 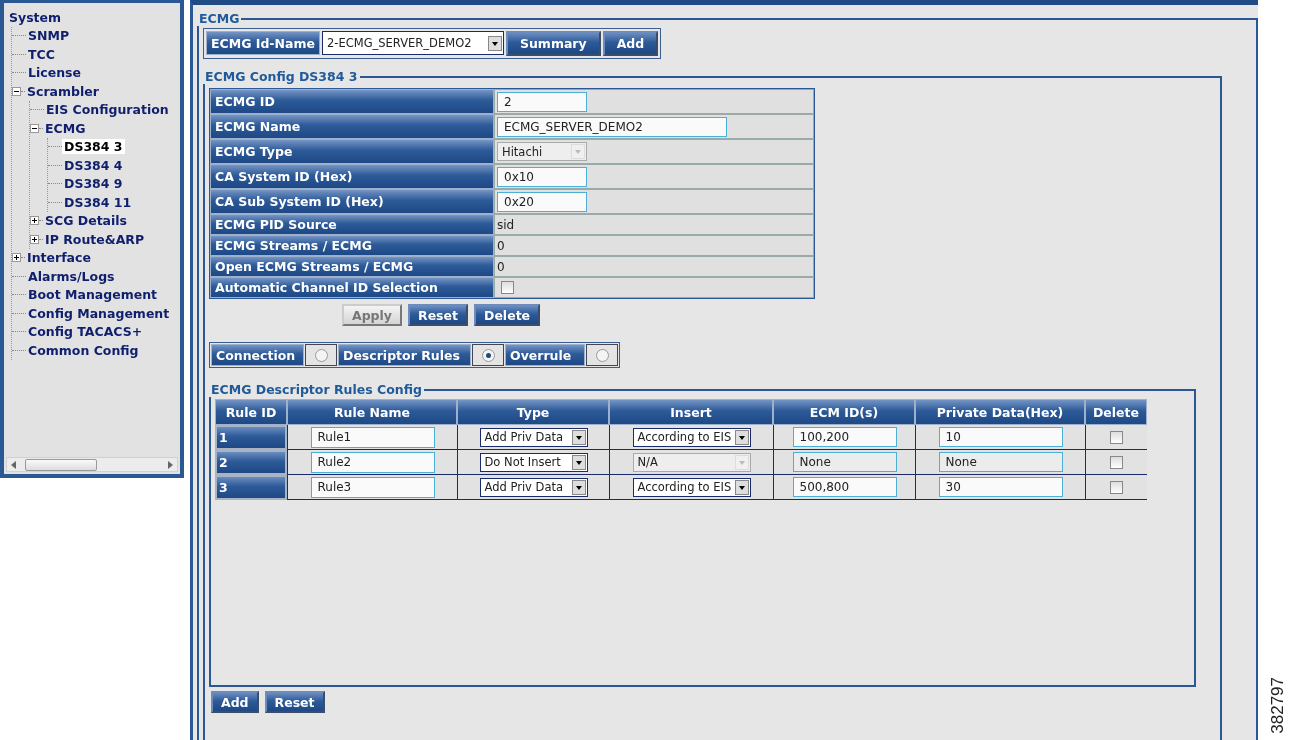 What do you see at coordinates (235, 702) in the screenshot?
I see `action-button: Add` at bounding box center [235, 702].